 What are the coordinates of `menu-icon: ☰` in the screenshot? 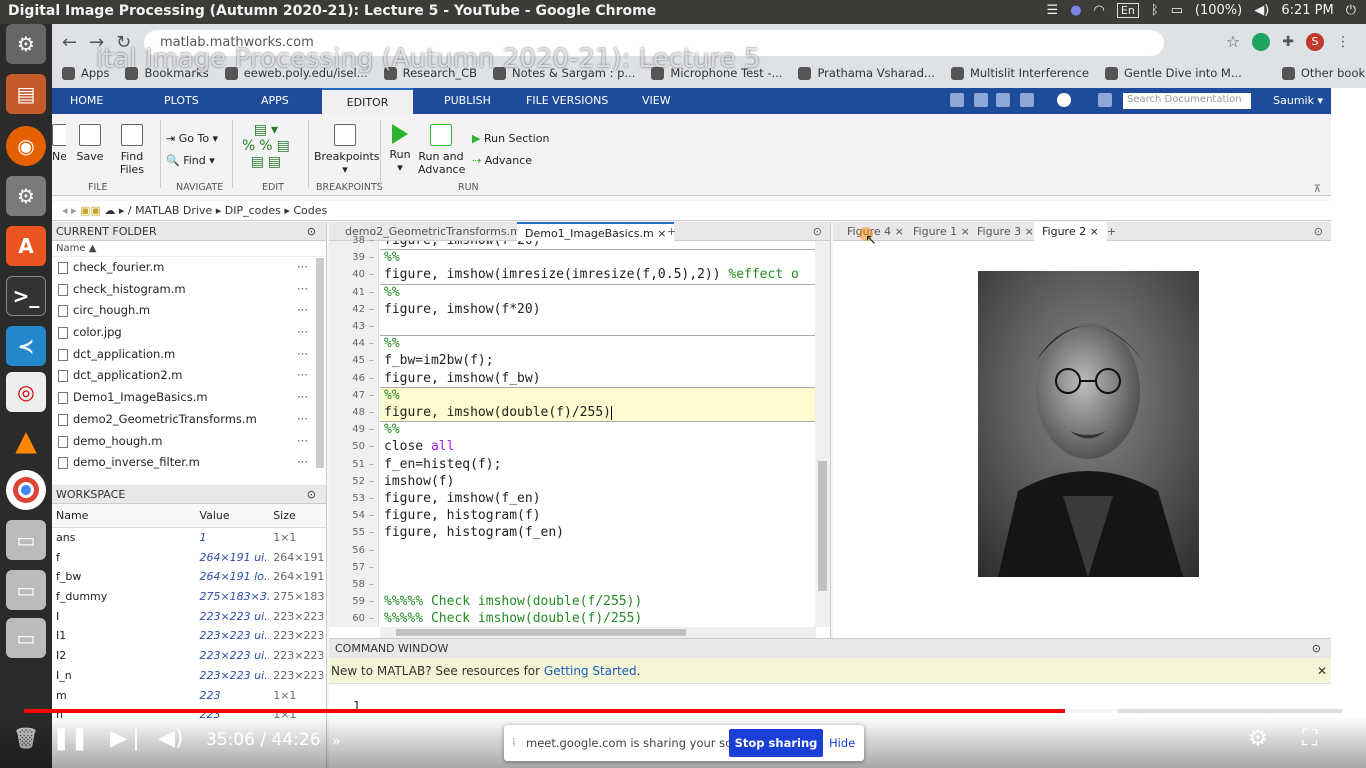 It's located at (1053, 10).